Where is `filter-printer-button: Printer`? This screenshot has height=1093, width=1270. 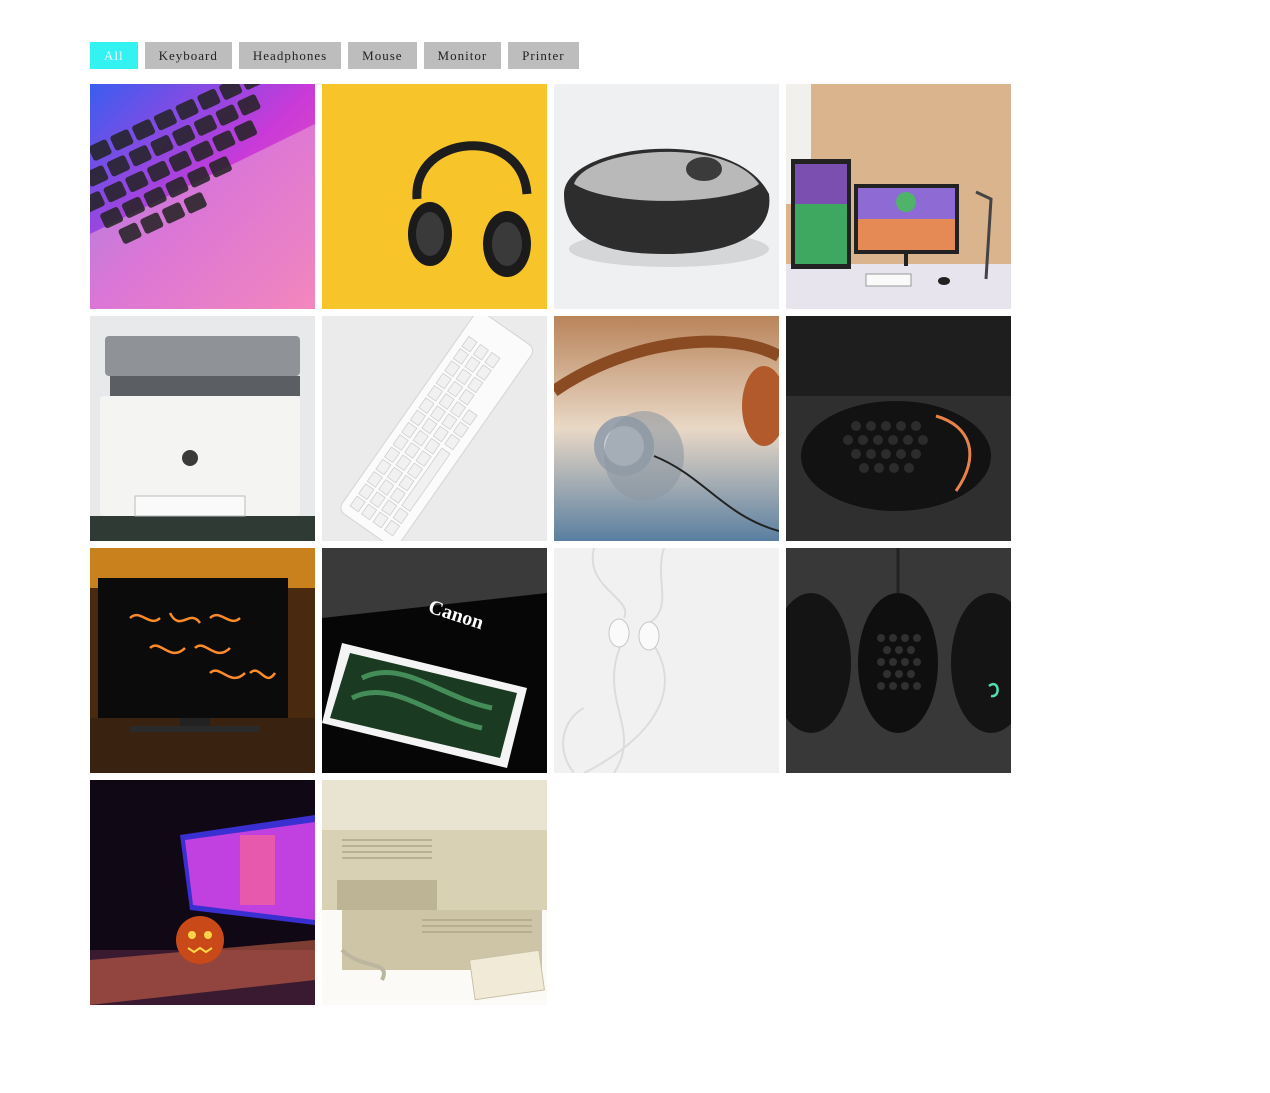
filter-printer-button: Printer is located at coordinates (543, 55).